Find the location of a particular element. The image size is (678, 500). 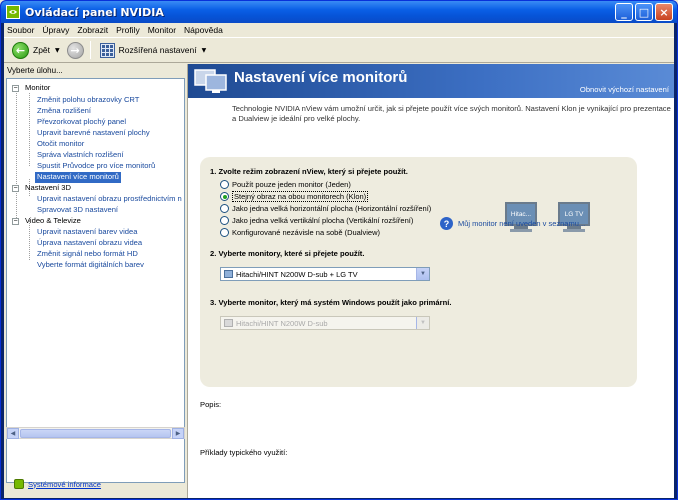

multi-monitor-icon is located at coordinates (210, 81).